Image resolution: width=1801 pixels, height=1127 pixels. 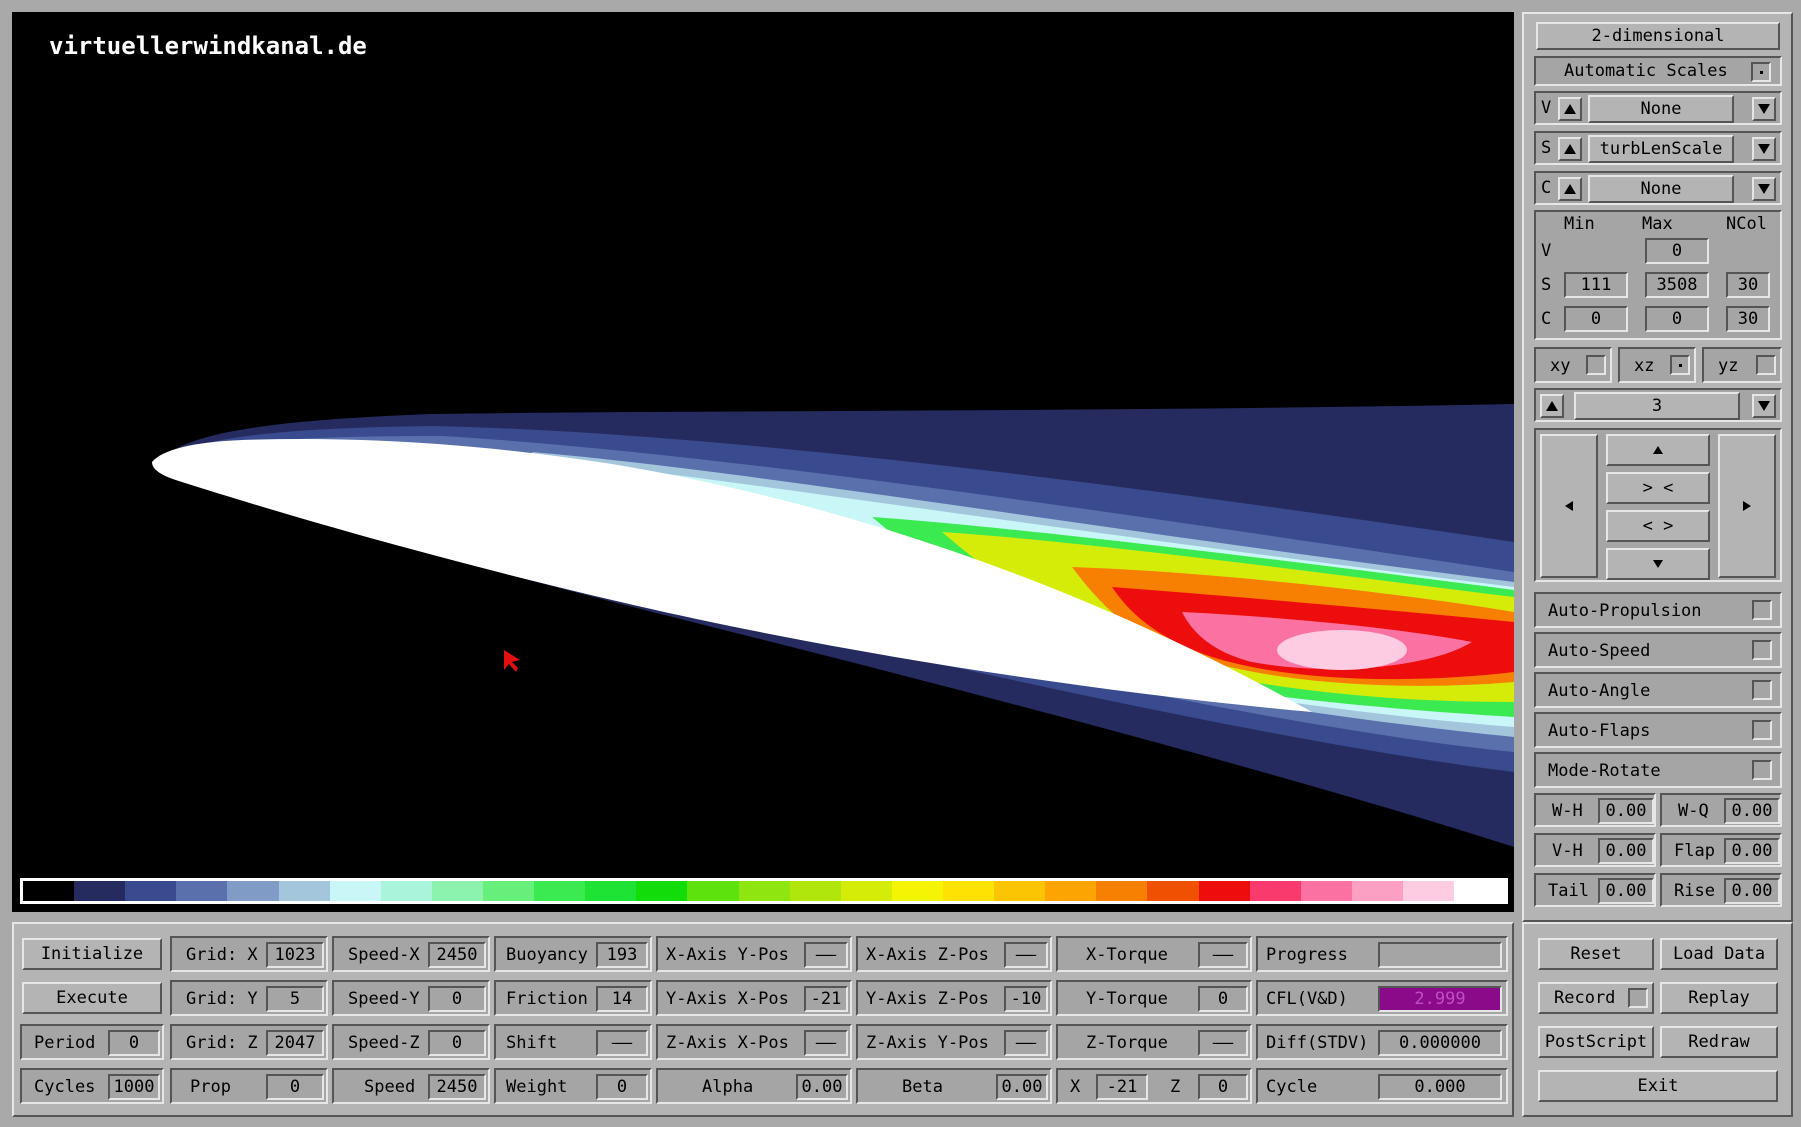 I want to click on toggle-auto-flaps: Auto-Flaps, so click(x=1658, y=730).